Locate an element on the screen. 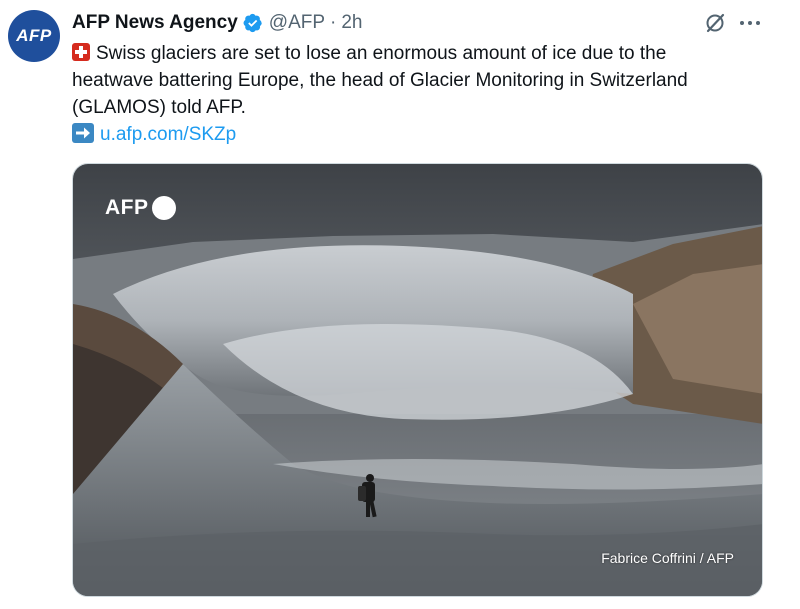 This screenshot has width=800, height=609. tweet-header: AFP News Agency @AFP · 2h is located at coordinates (416, 23).